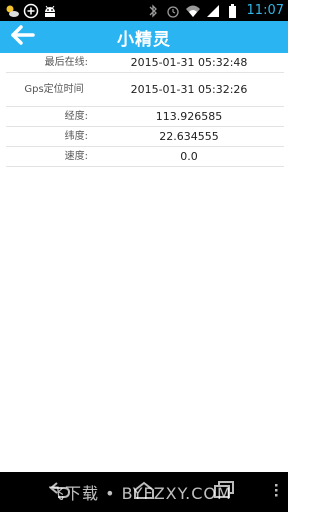 The image size is (320, 512). What do you see at coordinates (153, 11) in the screenshot?
I see `bluetooth-icon` at bounding box center [153, 11].